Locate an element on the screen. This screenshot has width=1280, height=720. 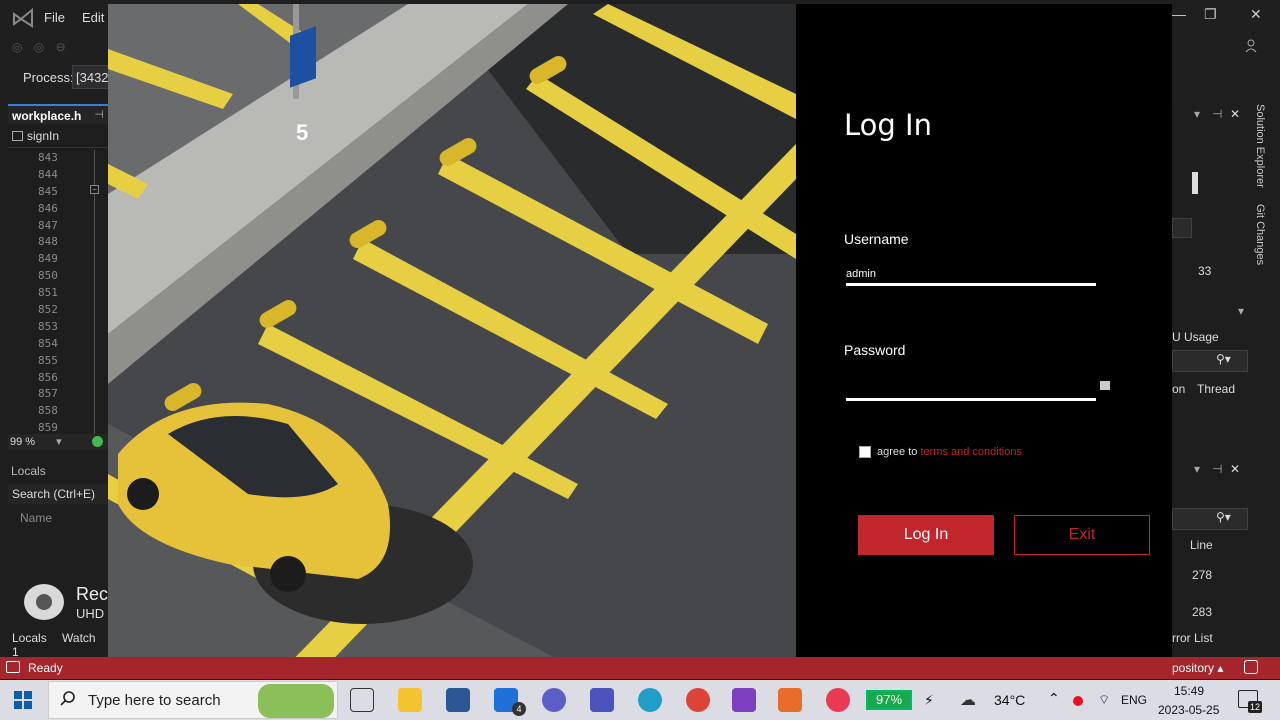
status-text: Ready is located at coordinates (45, 668).